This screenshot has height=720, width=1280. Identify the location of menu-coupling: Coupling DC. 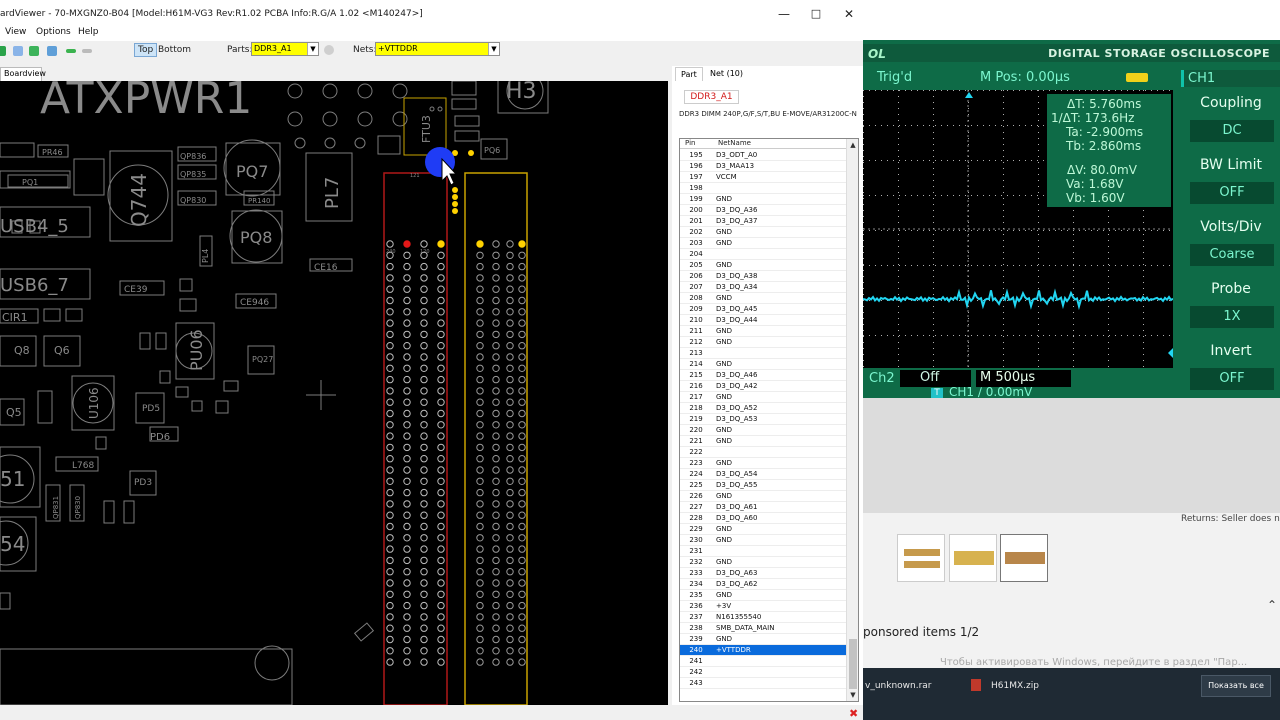
(1231, 119).